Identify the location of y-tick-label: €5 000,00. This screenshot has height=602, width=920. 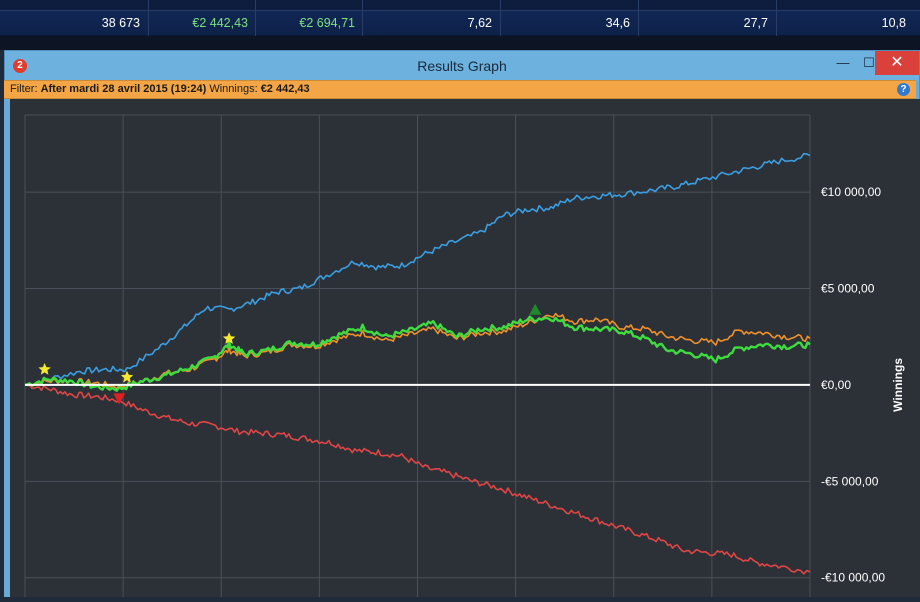
(848, 289).